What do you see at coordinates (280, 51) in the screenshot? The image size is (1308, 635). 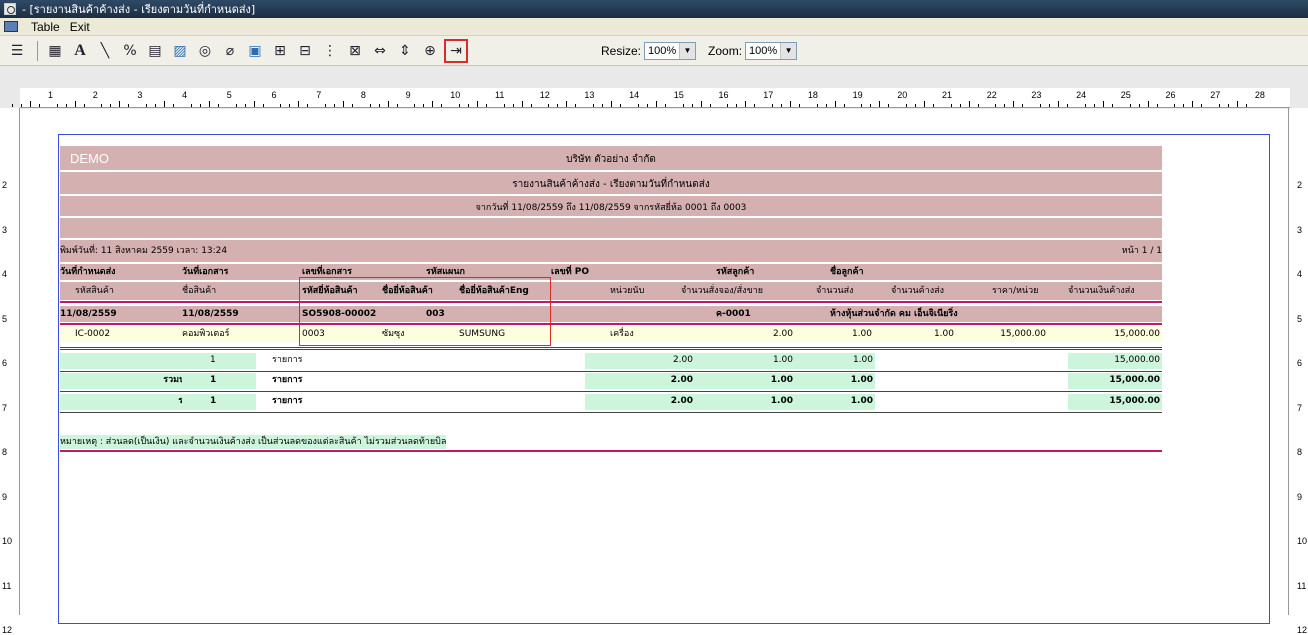 I see `column-icon: ⊞` at bounding box center [280, 51].